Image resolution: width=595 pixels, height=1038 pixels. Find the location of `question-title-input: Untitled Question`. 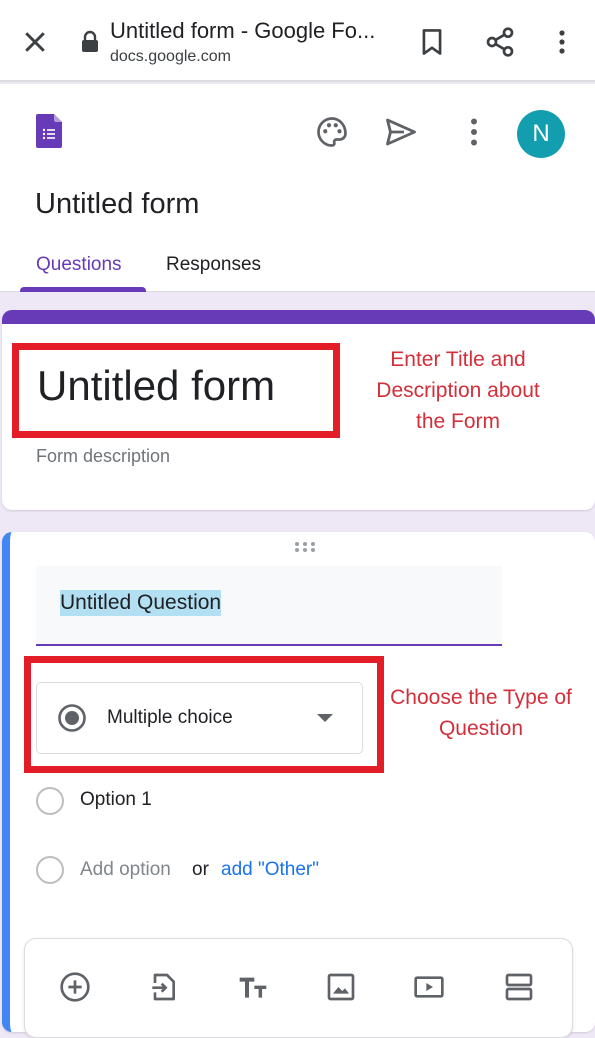

question-title-input: Untitled Question is located at coordinates (269, 606).